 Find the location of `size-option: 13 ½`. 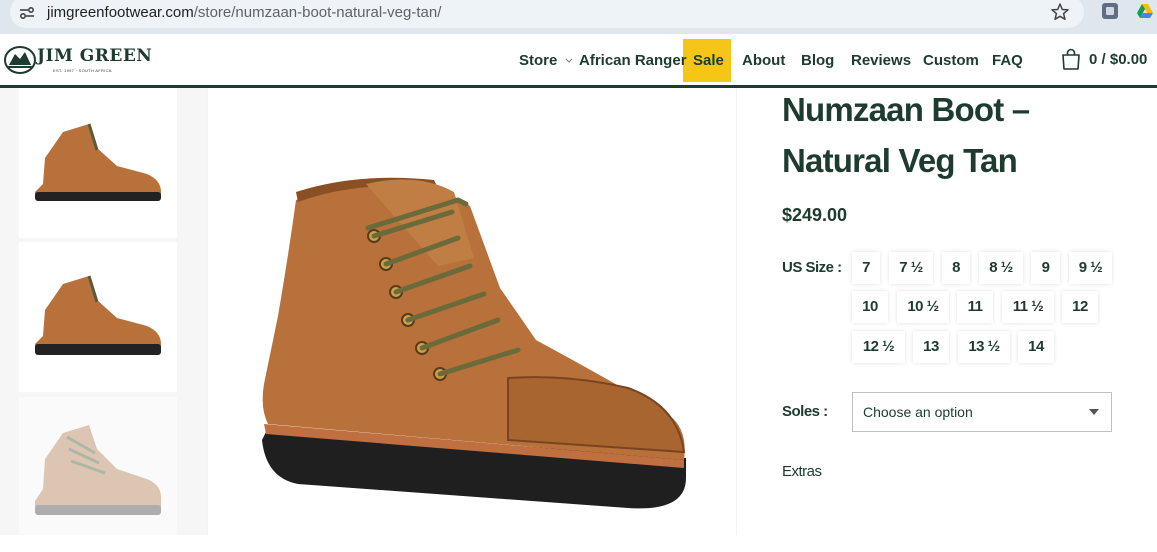

size-option: 13 ½ is located at coordinates (984, 347).